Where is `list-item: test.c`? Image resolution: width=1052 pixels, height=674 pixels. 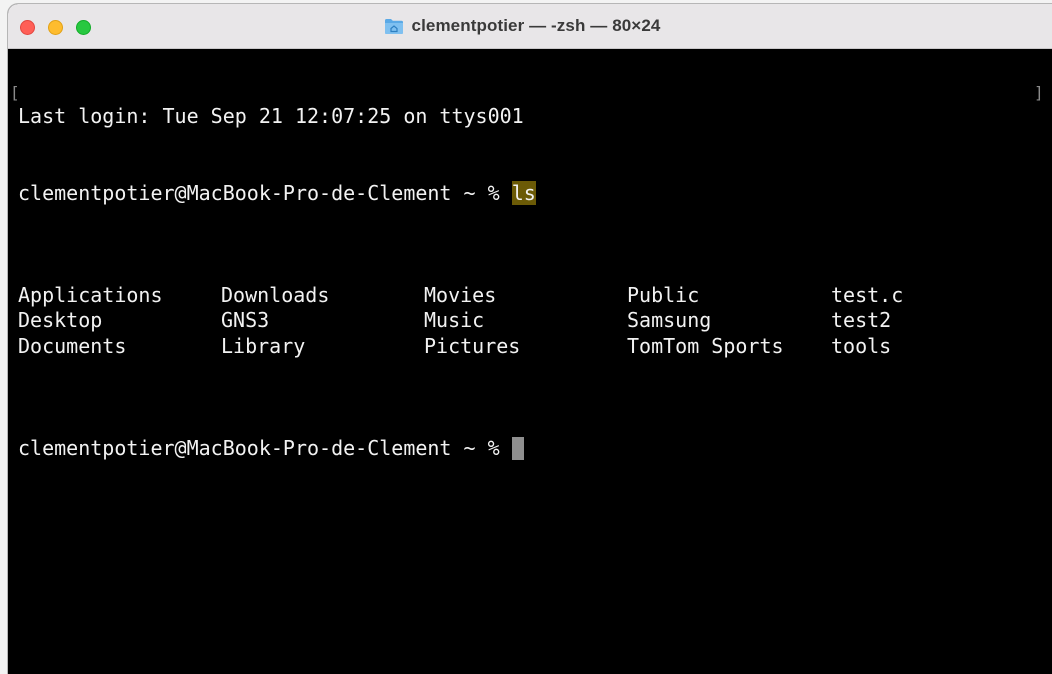 list-item: test.c is located at coordinates (867, 294).